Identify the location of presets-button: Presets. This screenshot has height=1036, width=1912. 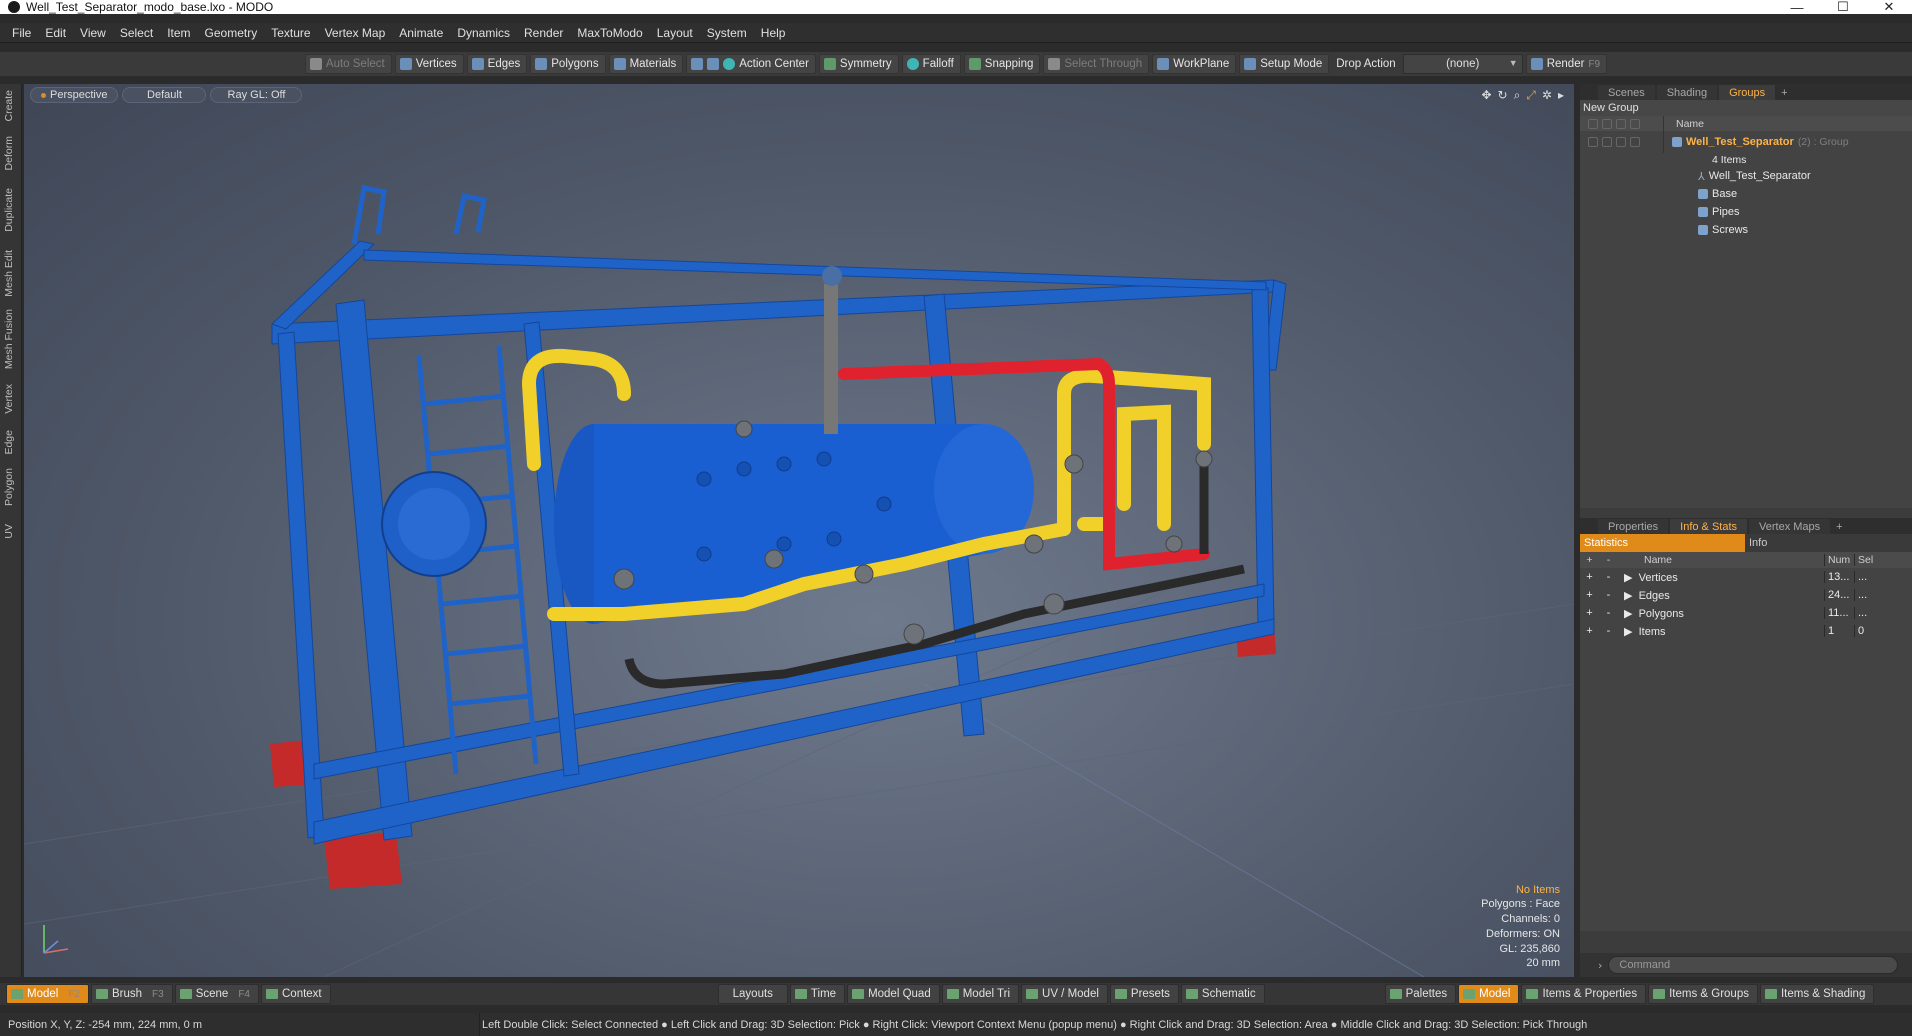
(1144, 994).